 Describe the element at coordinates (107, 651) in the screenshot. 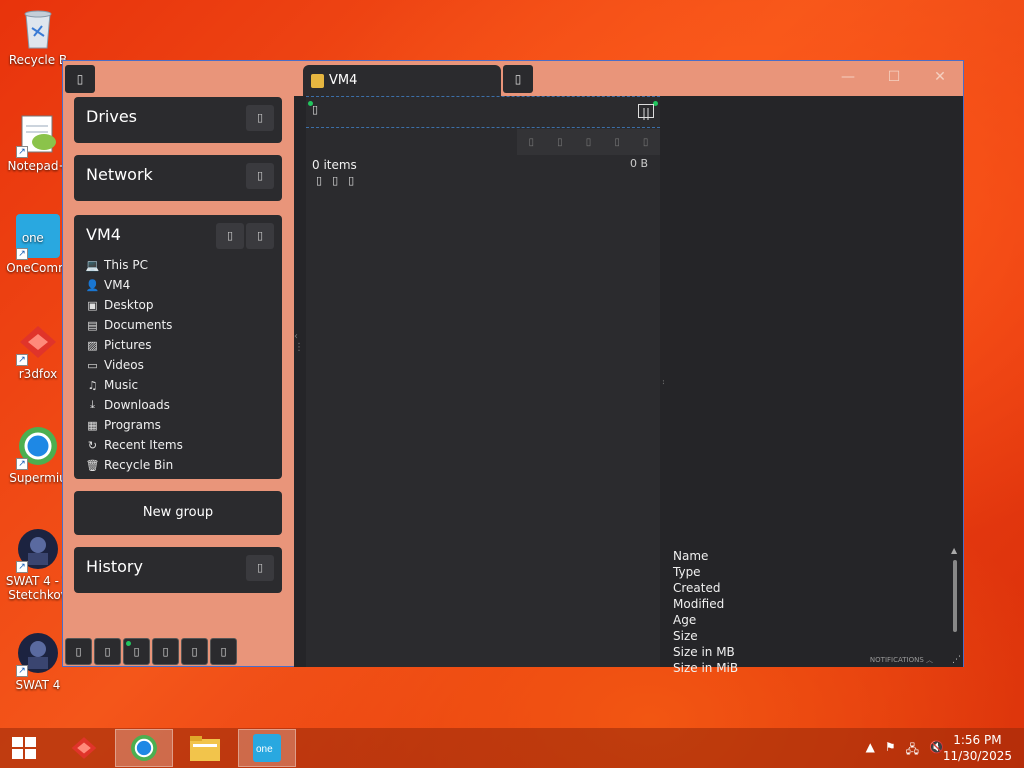

I see `toolbar-button-2: ▯` at that location.